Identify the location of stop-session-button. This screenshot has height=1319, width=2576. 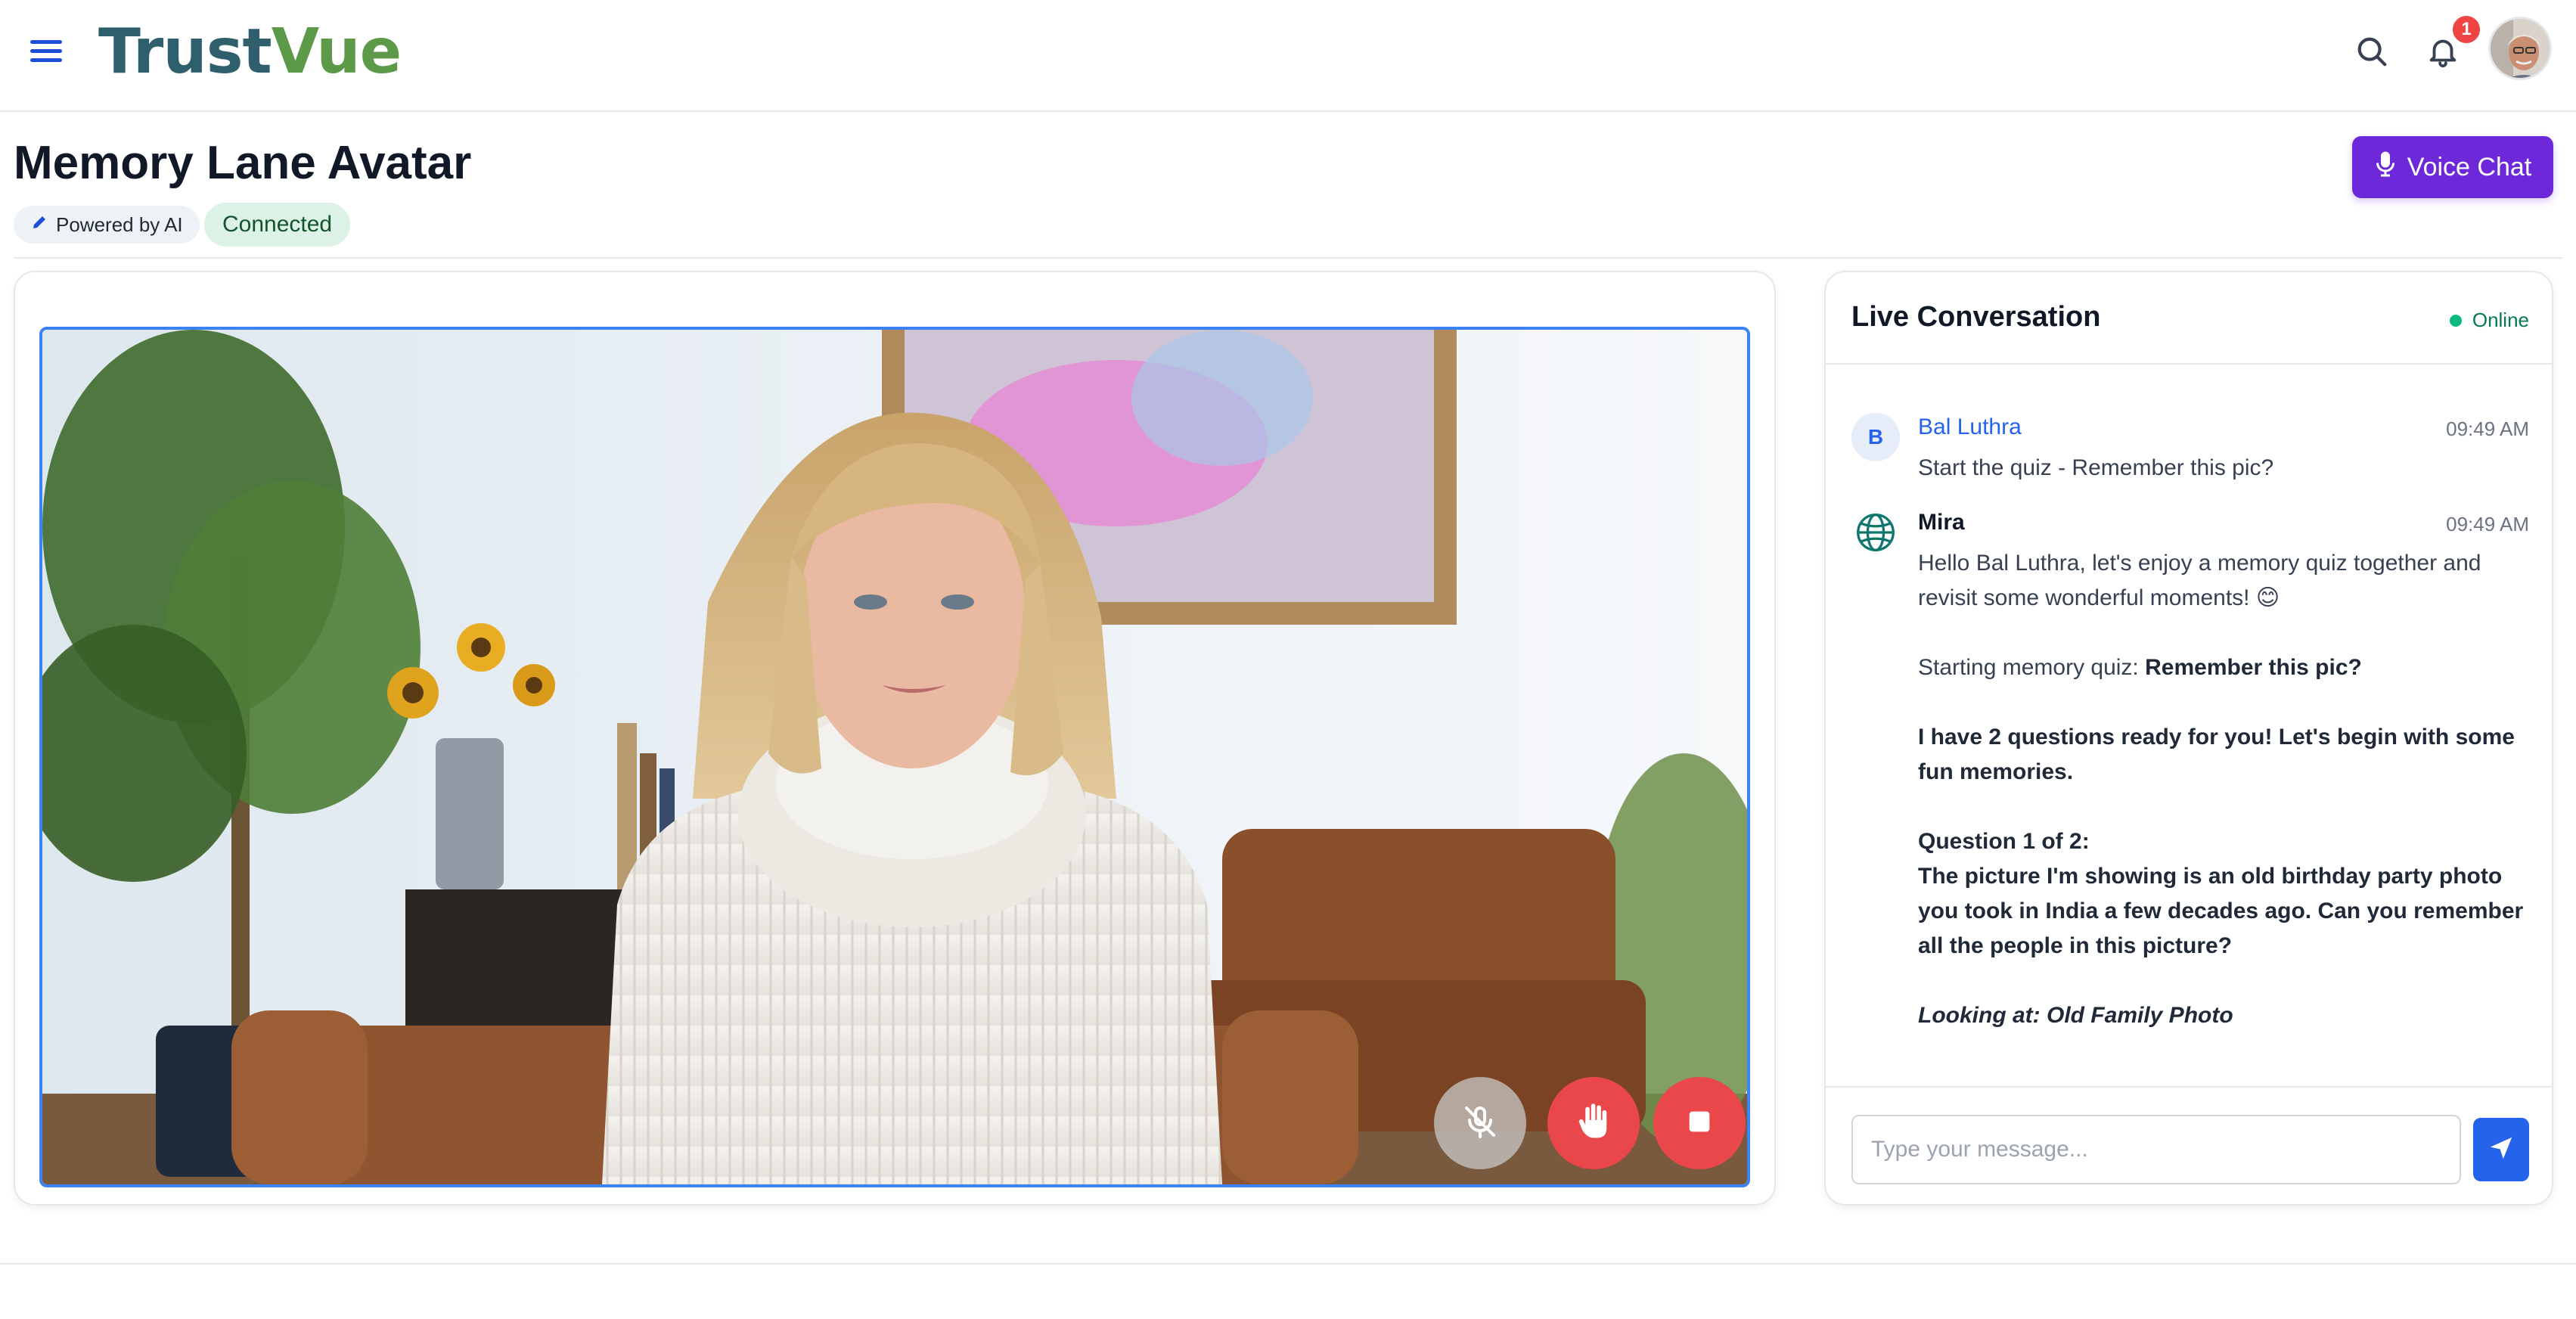
(1699, 1123).